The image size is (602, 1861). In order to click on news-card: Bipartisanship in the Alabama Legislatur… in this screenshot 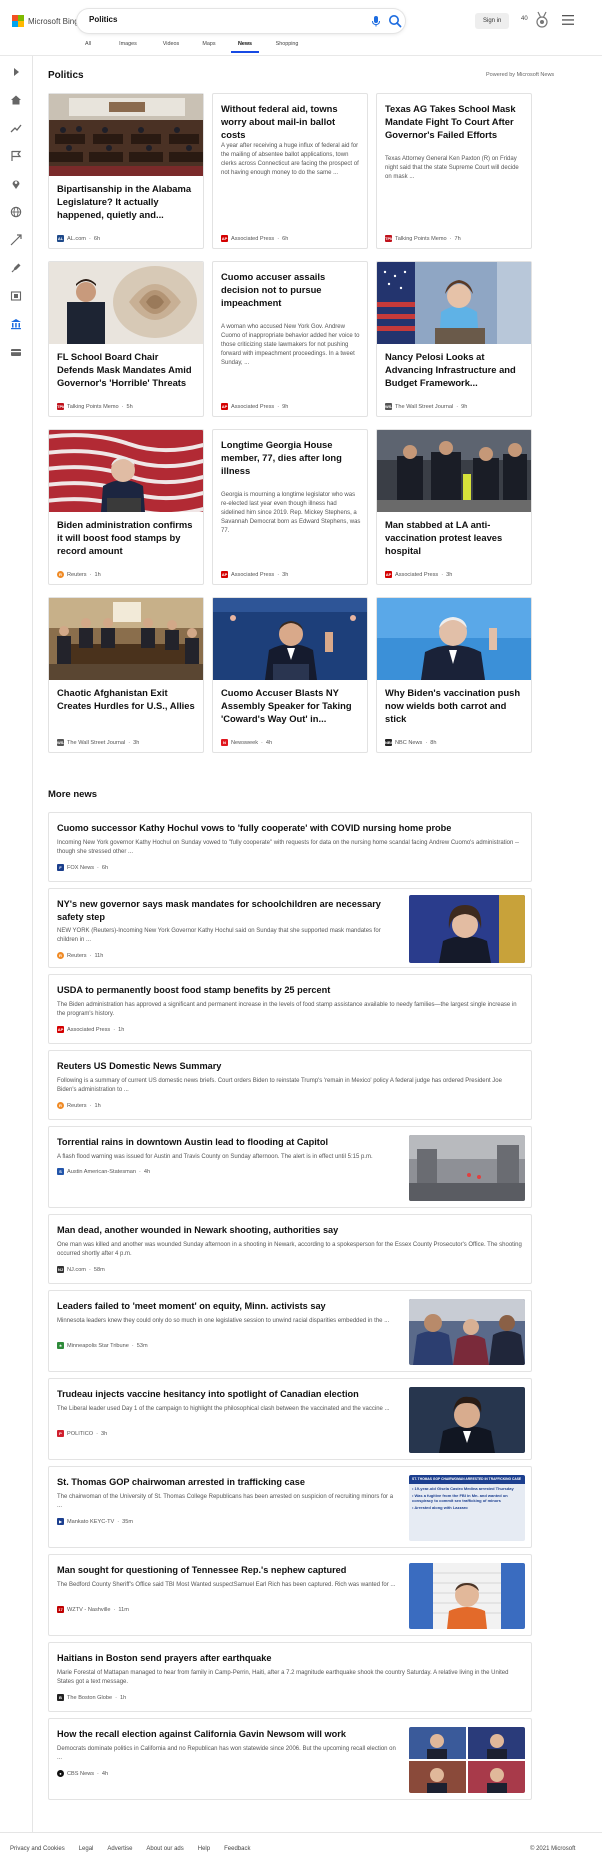, I will do `click(126, 171)`.